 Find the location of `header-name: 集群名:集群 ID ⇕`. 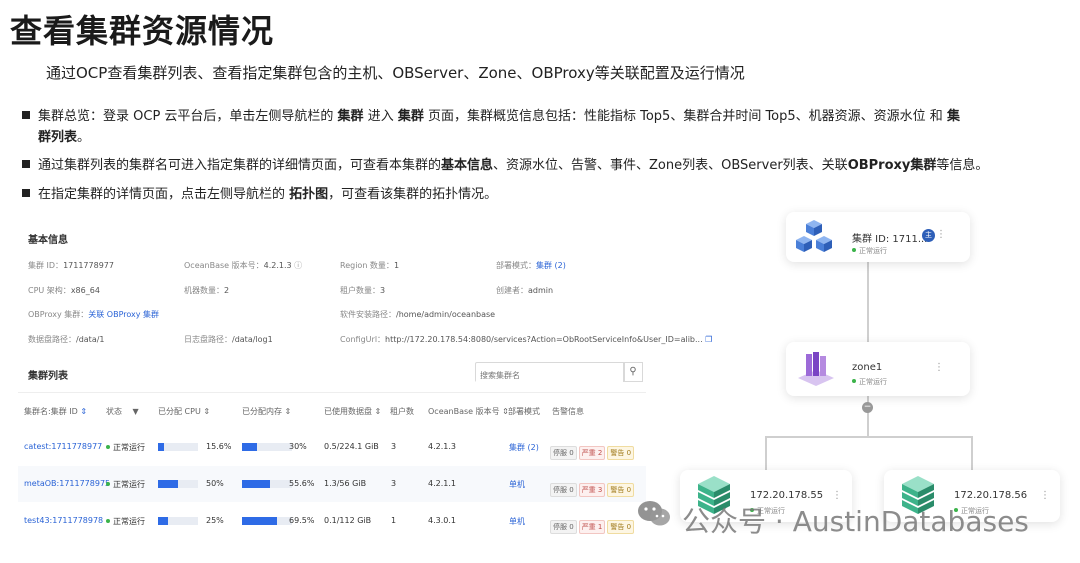

header-name: 集群名:集群 ID ⇕ is located at coordinates (55, 411).